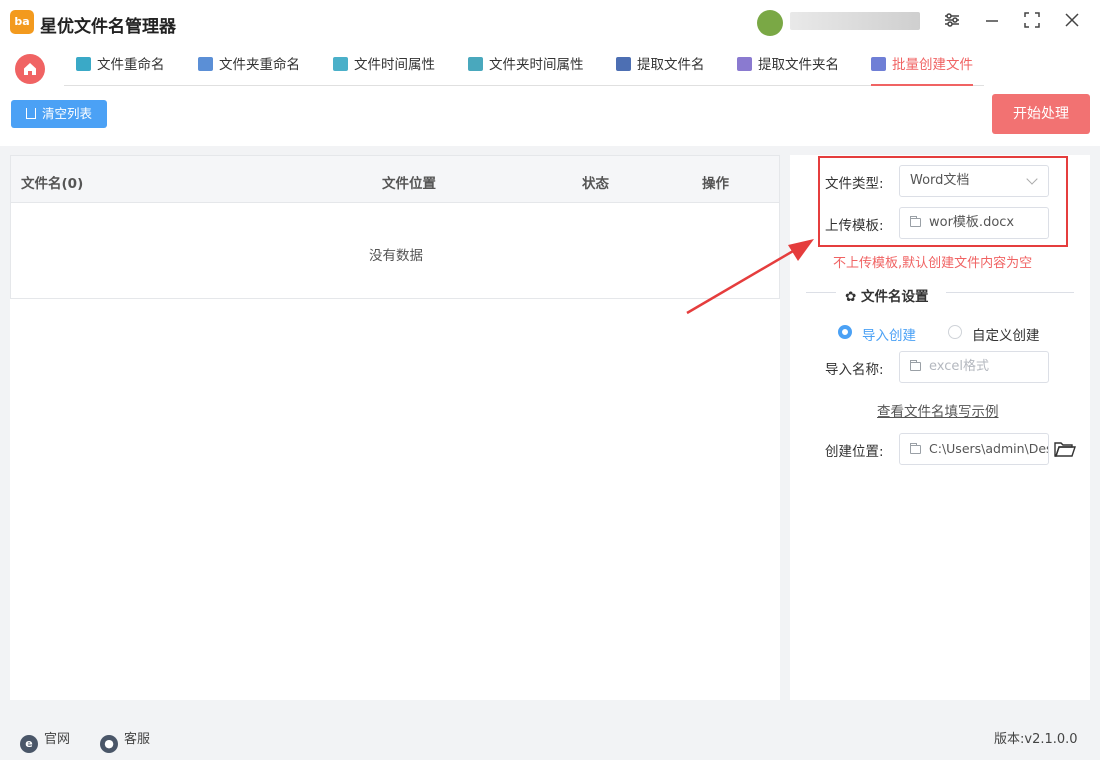 This screenshot has height=760, width=1100. I want to click on import-name-label: 导入名称:, so click(854, 370).